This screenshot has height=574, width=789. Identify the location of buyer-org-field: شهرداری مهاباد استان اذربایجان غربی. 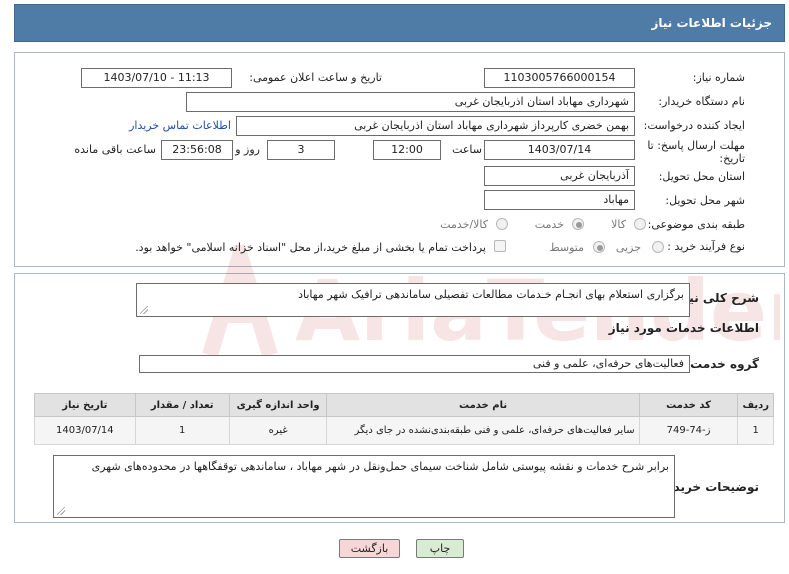
(410, 102).